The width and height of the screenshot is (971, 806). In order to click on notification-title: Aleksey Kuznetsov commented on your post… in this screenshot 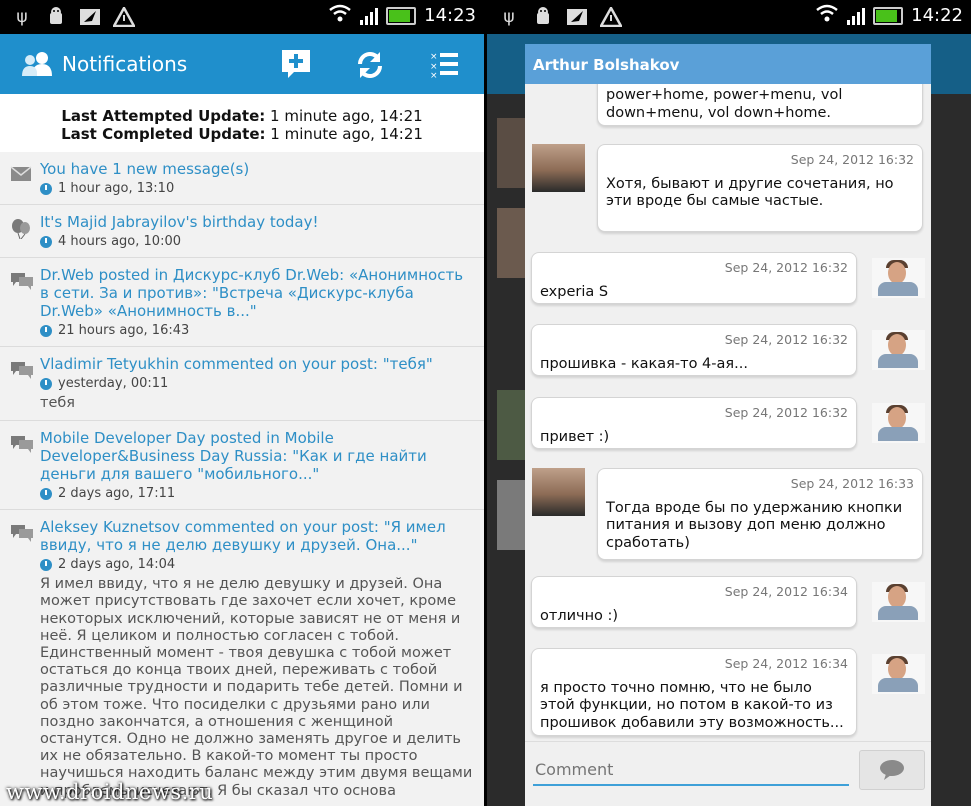, I will do `click(257, 536)`.